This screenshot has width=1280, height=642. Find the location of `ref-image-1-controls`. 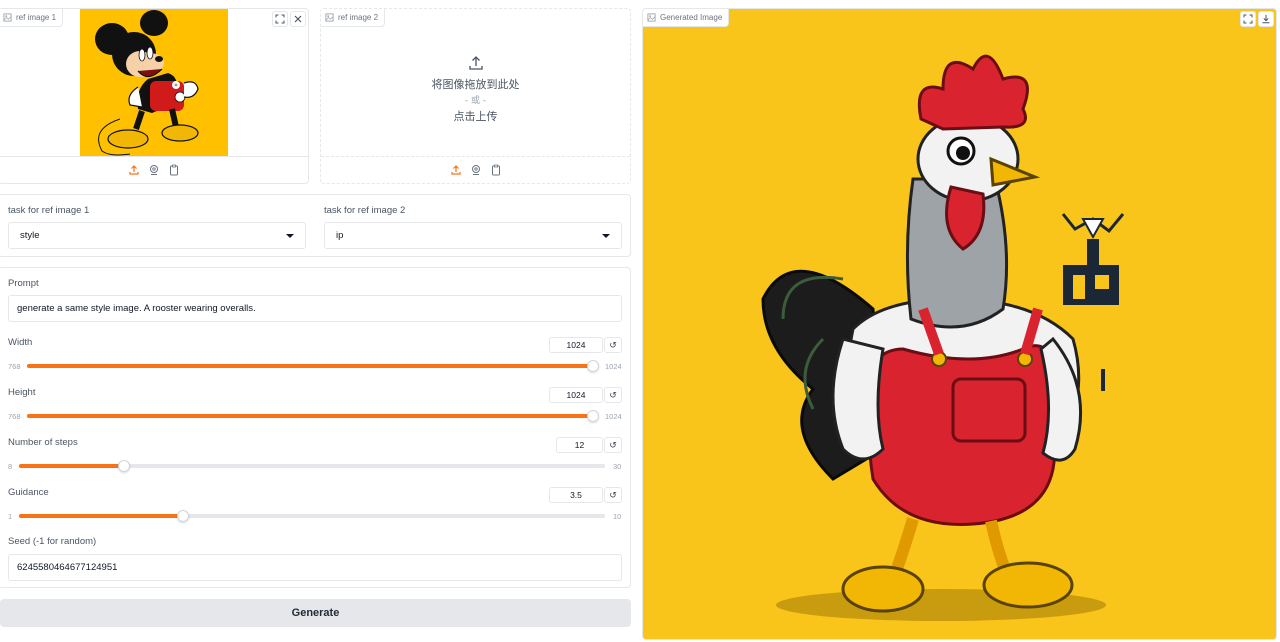

ref-image-1-controls is located at coordinates (289, 19).